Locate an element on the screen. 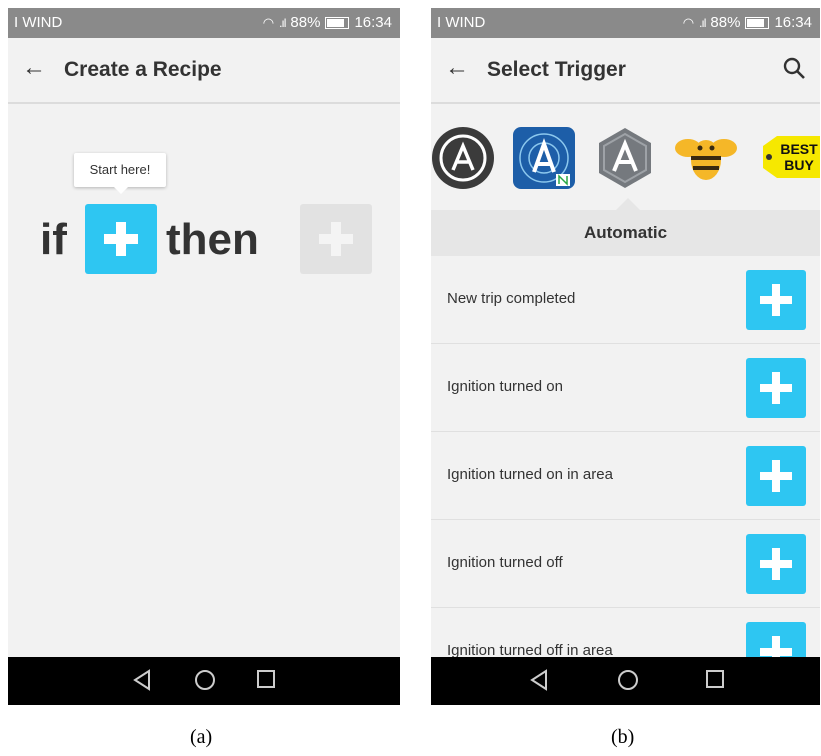 The height and width of the screenshot is (756, 821). channel-carousel: BEST BUY is located at coordinates (625, 158).